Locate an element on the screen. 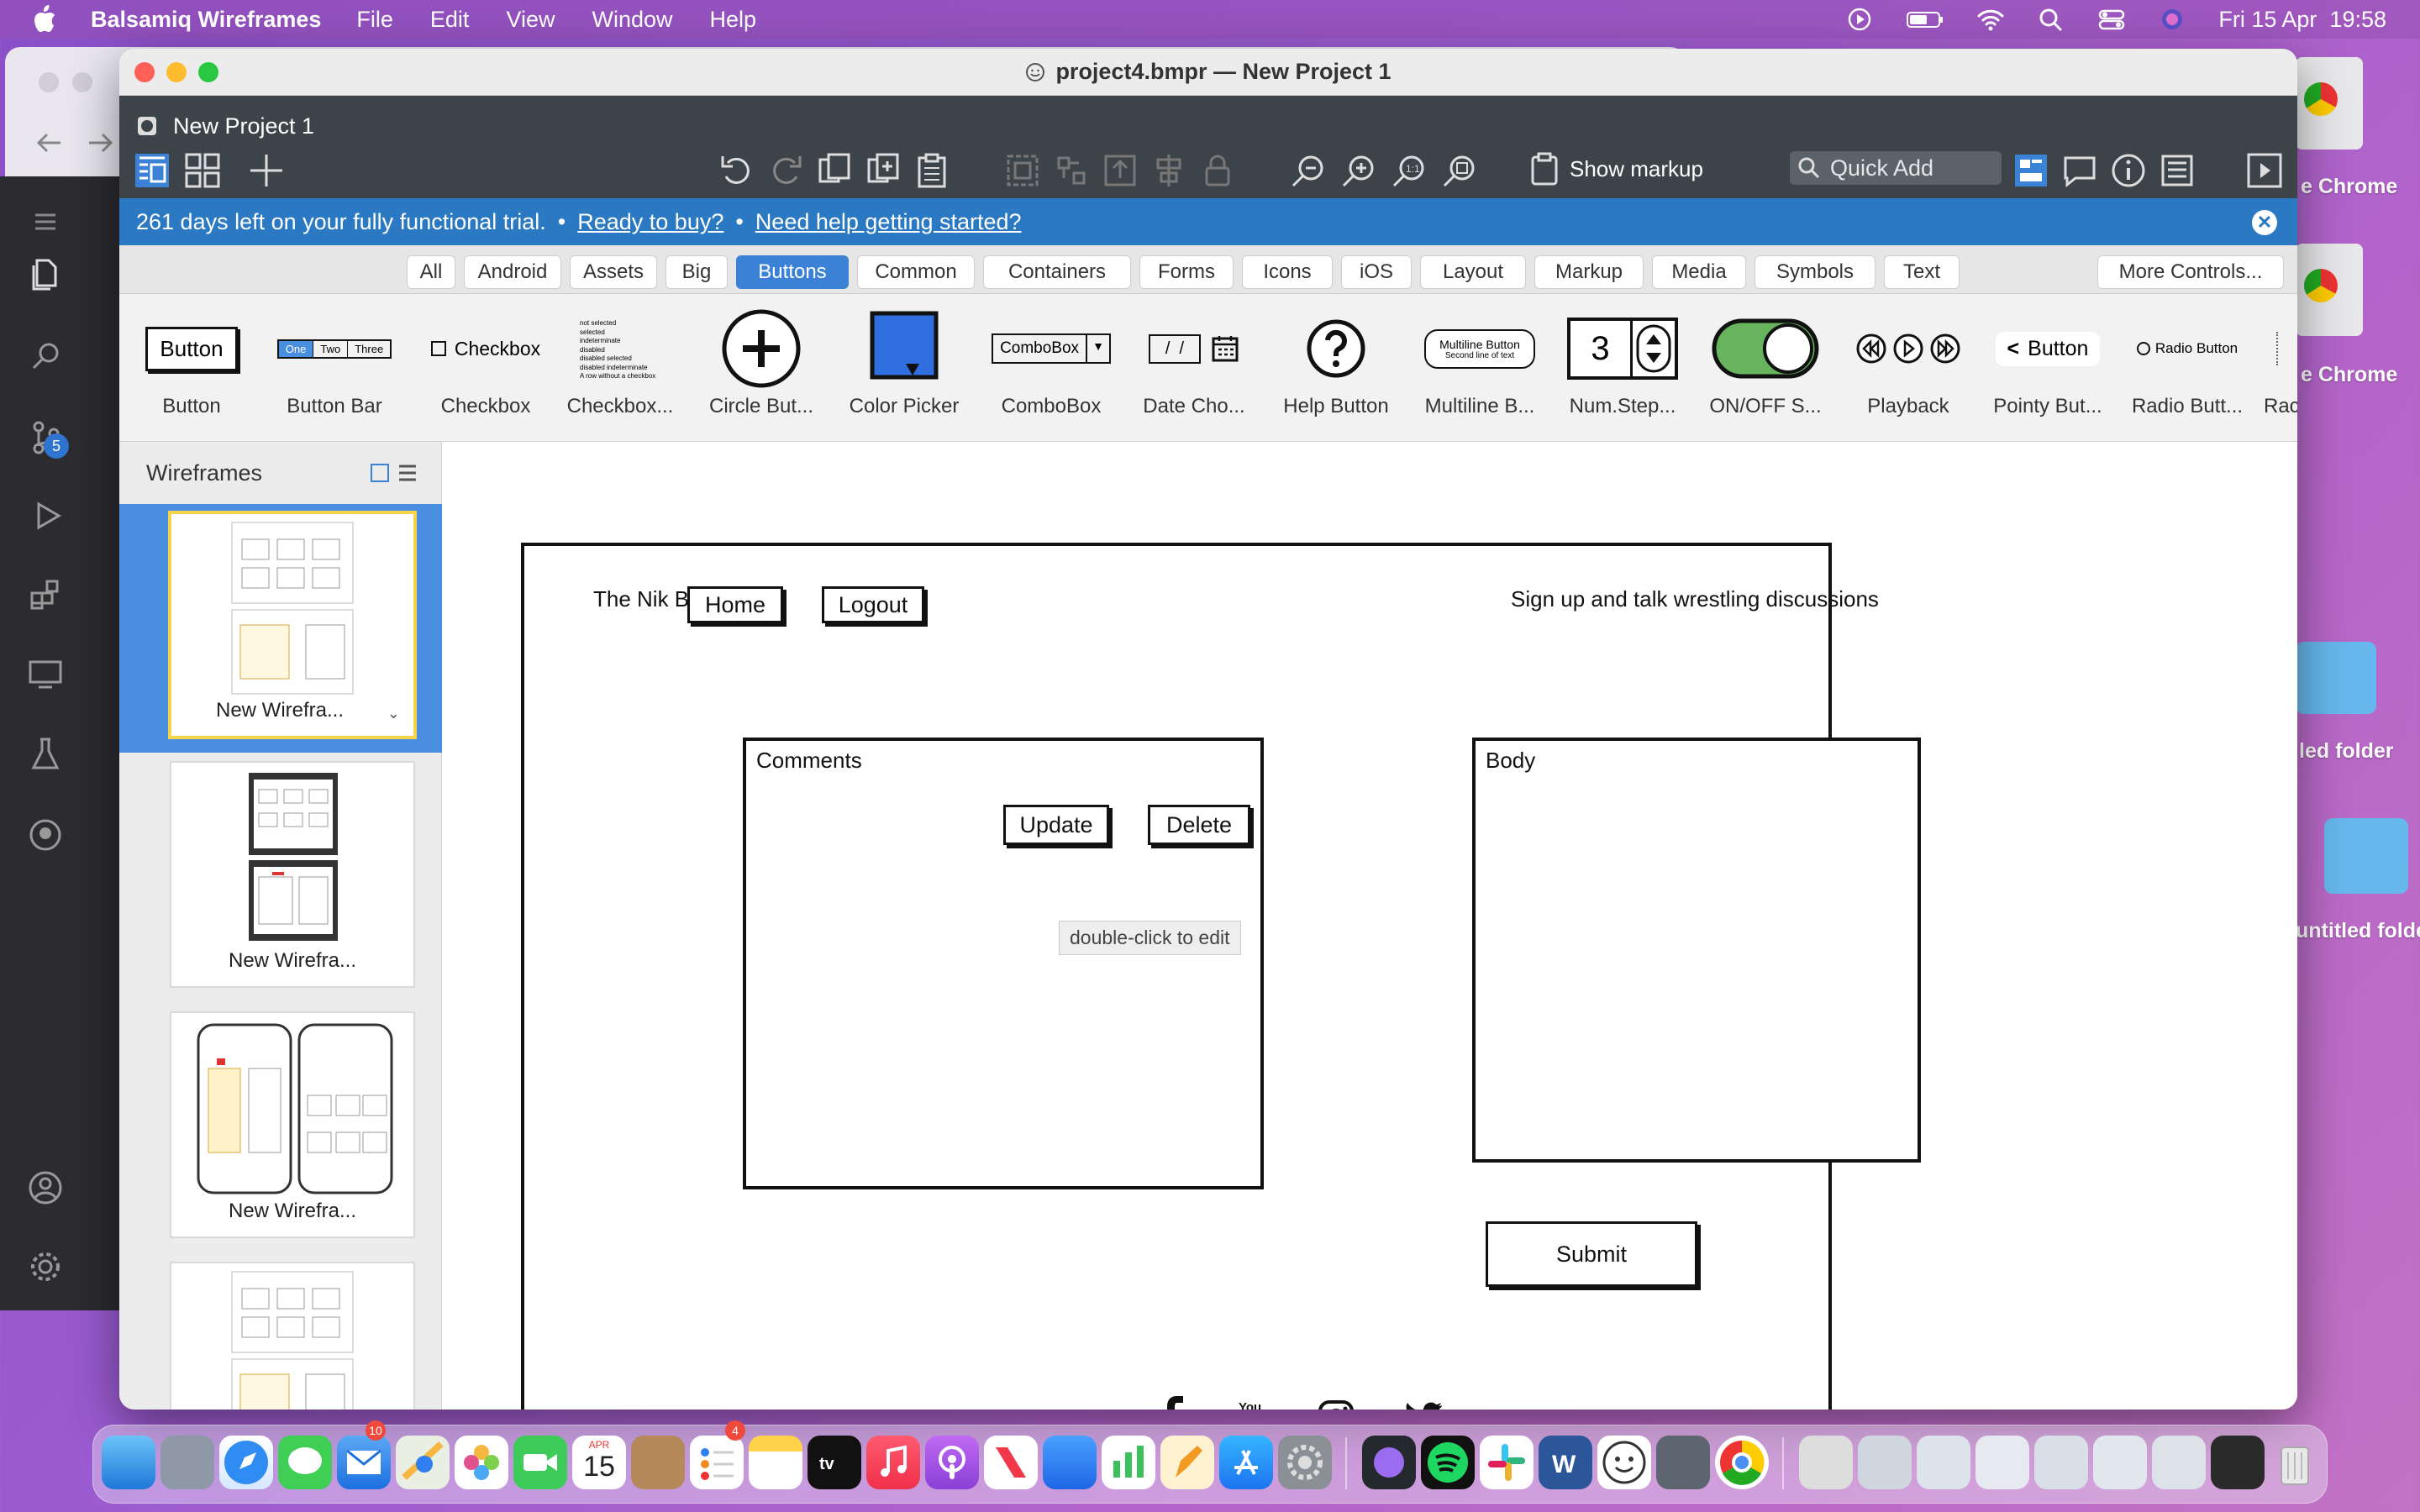 This screenshot has height=1512, width=2420. copy-icon is located at coordinates (834, 170).